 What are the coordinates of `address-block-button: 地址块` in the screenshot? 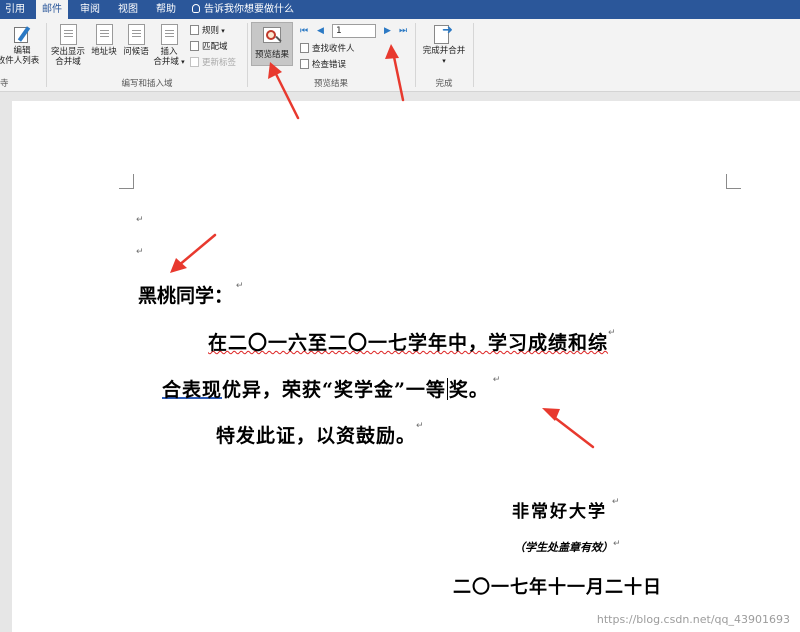 It's located at (104, 40).